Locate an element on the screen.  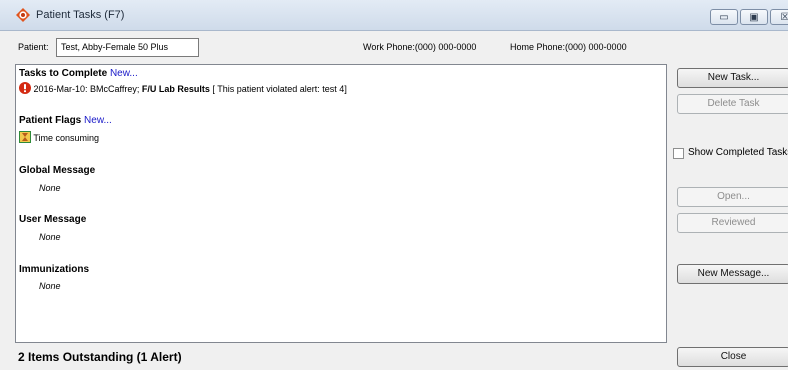
global-message-title: Global Message is located at coordinates (57, 170).